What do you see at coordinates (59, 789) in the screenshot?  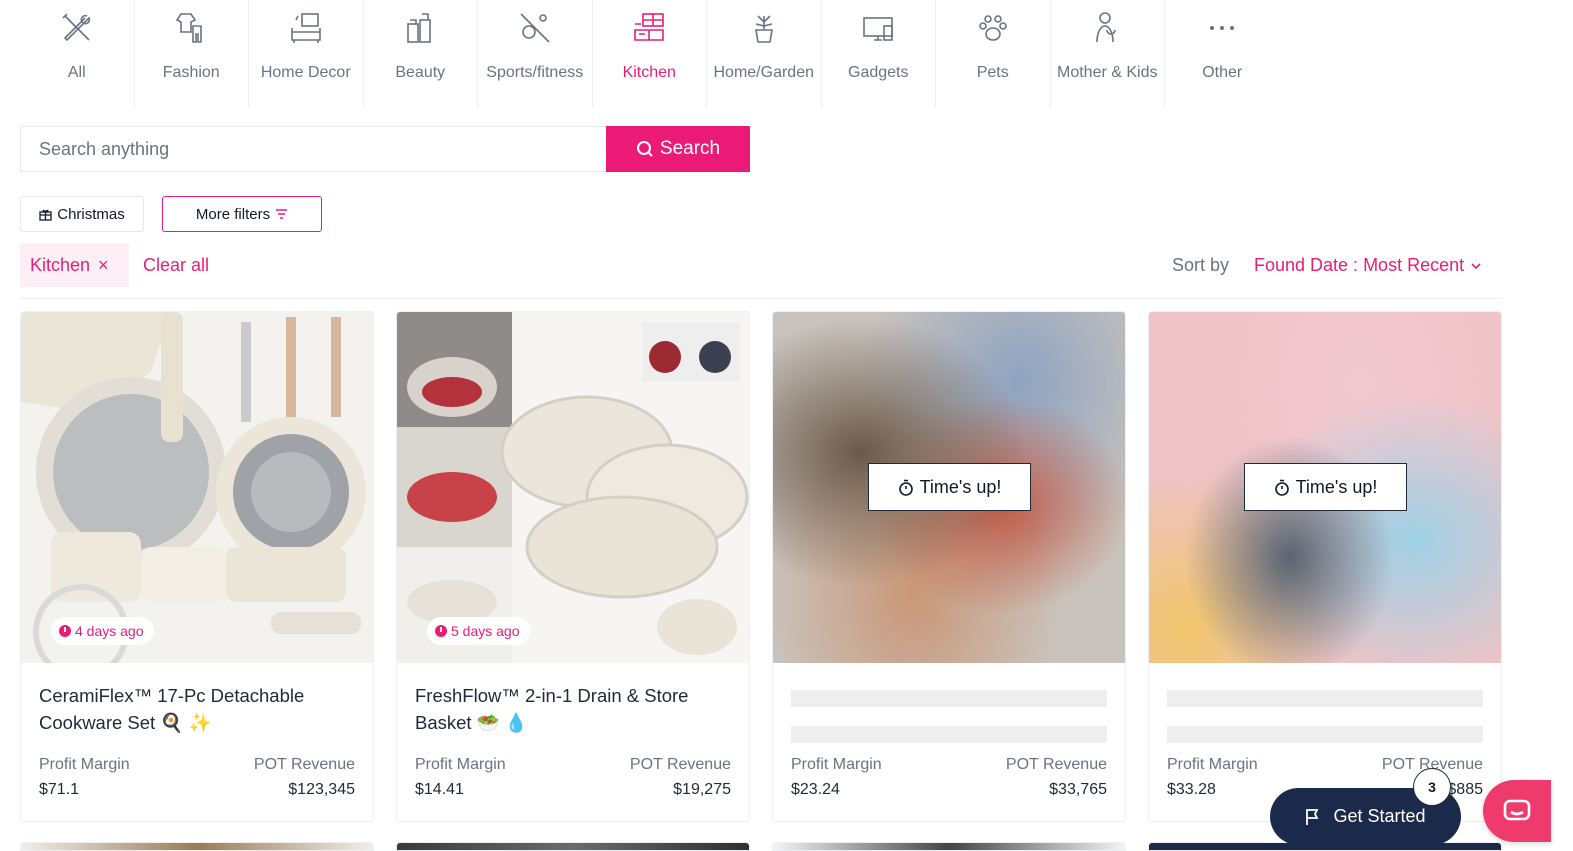 I see `profit-margin-value: $71.1` at bounding box center [59, 789].